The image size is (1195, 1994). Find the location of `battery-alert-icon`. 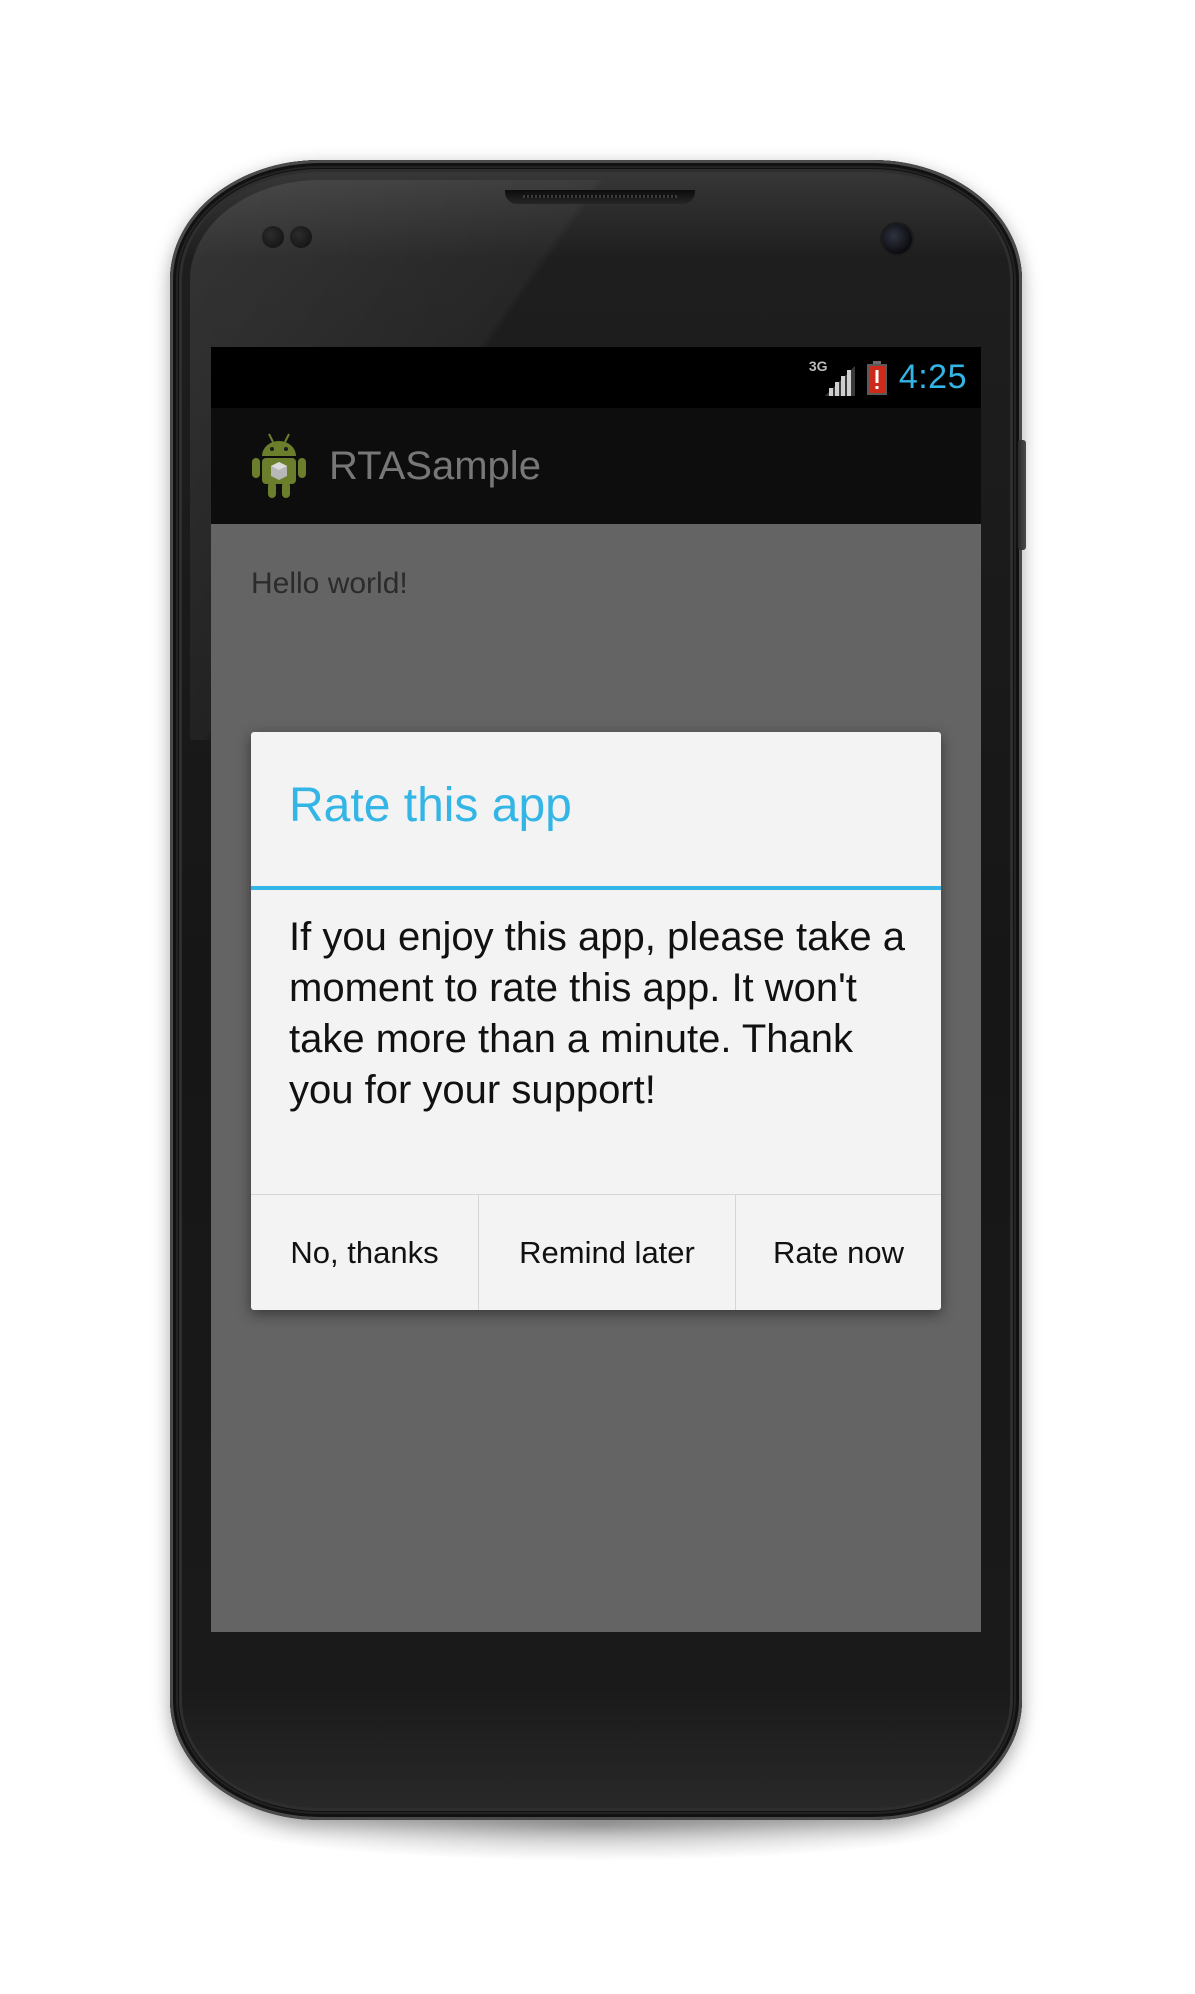

battery-alert-icon is located at coordinates (876, 377).